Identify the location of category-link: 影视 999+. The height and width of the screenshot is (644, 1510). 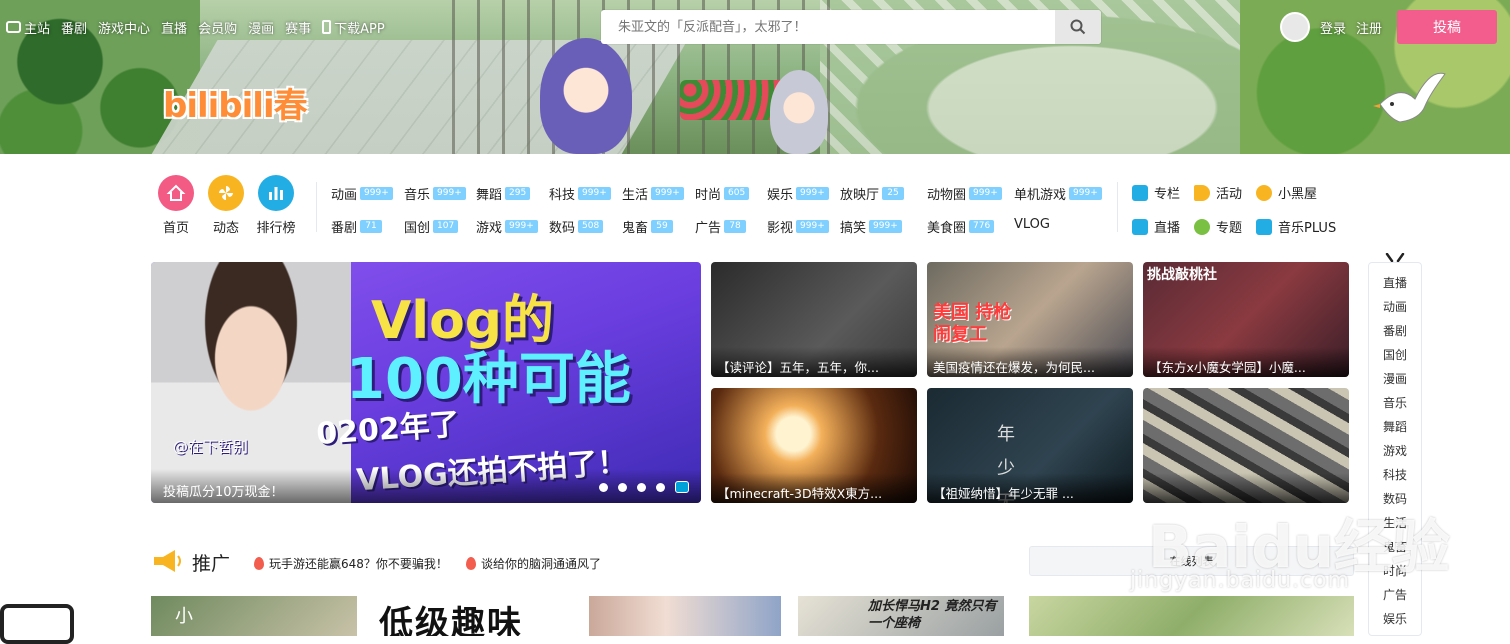
(798, 226).